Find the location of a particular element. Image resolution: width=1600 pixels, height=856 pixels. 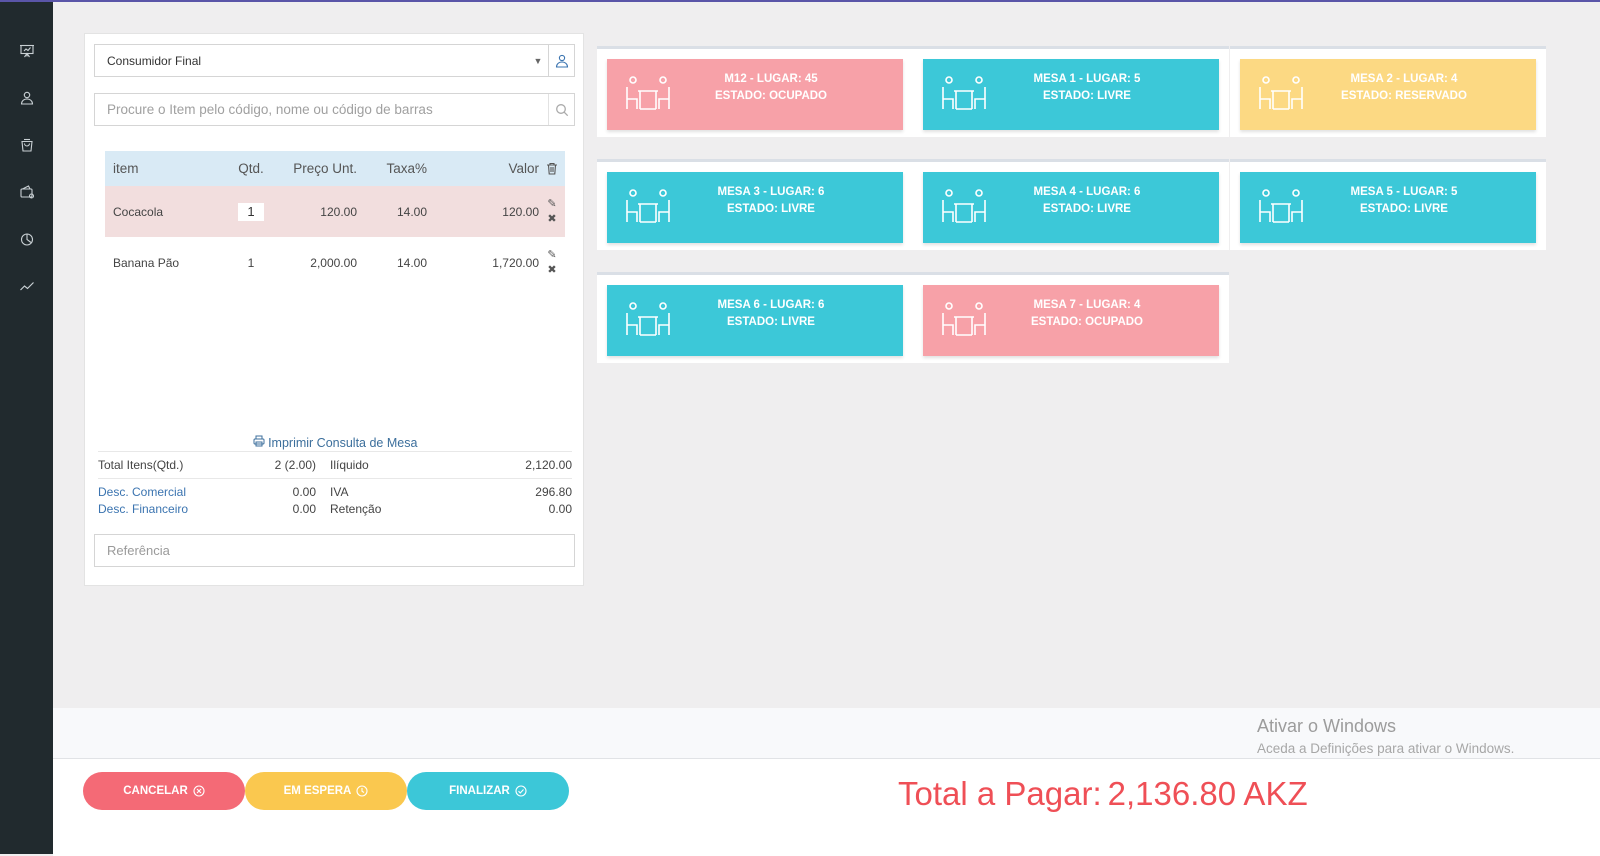

desc-comercial-link: Desc. Comercial is located at coordinates (168, 492).